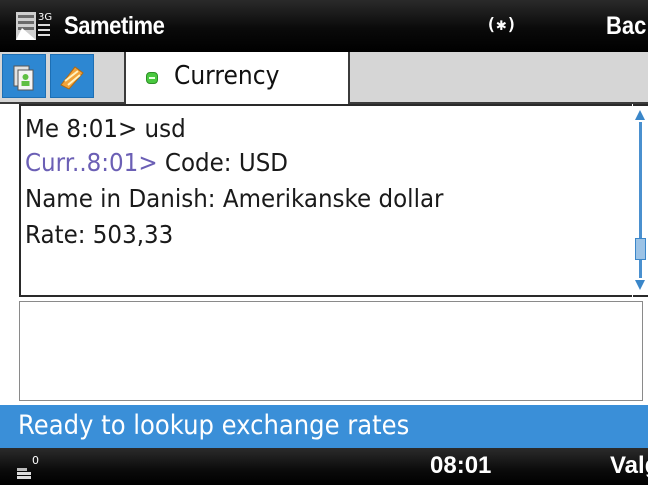 The height and width of the screenshot is (485, 648). Describe the element at coordinates (640, 115) in the screenshot. I see `scroll-up-arrow-icon` at that location.